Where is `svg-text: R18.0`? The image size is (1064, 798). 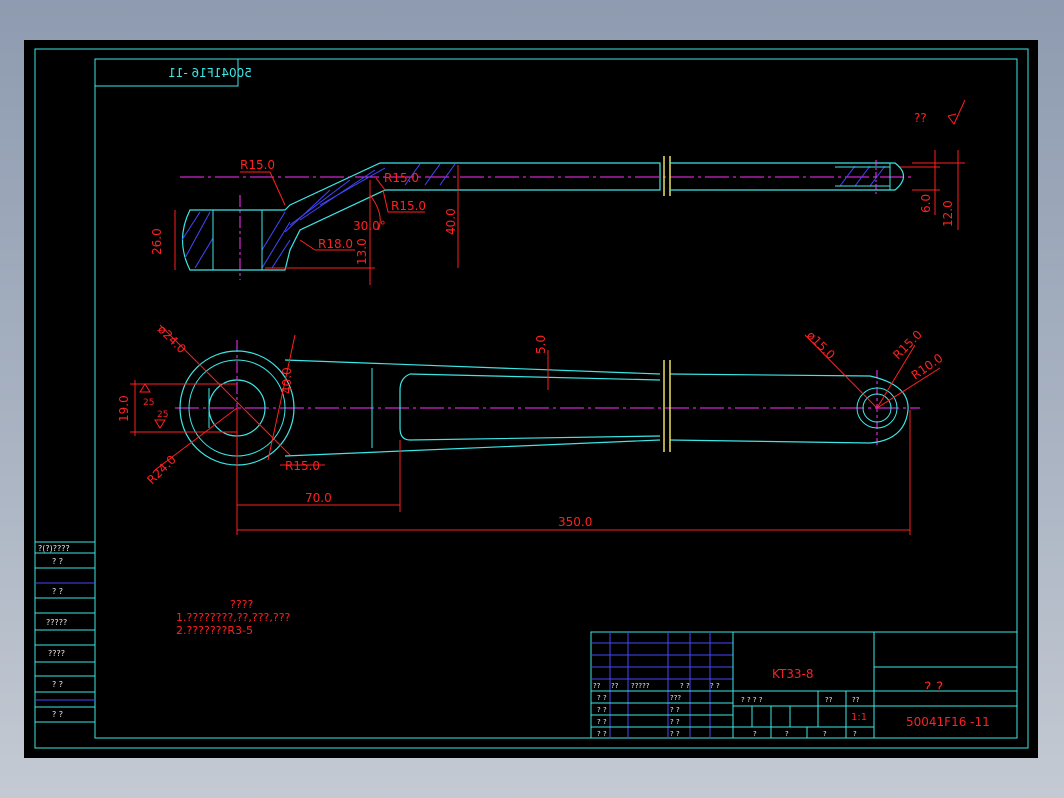 svg-text: R18.0 is located at coordinates (335, 244).